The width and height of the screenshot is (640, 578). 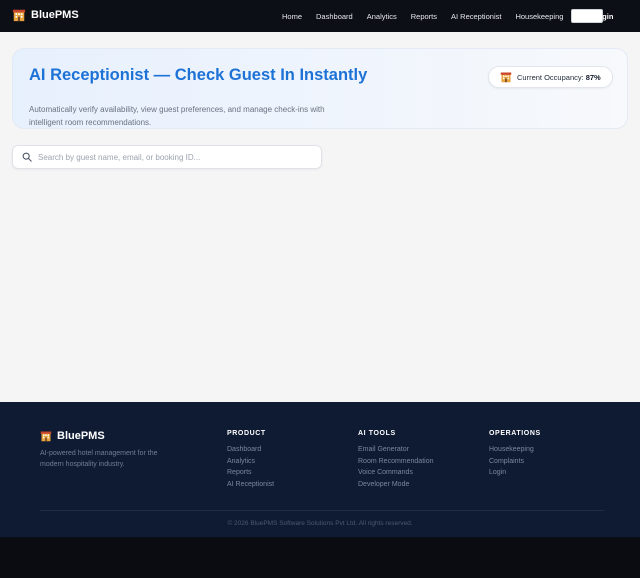 I want to click on footer-column-operations: OPERATIONS Housekeeping Complaints Login, so click(x=515, y=454).